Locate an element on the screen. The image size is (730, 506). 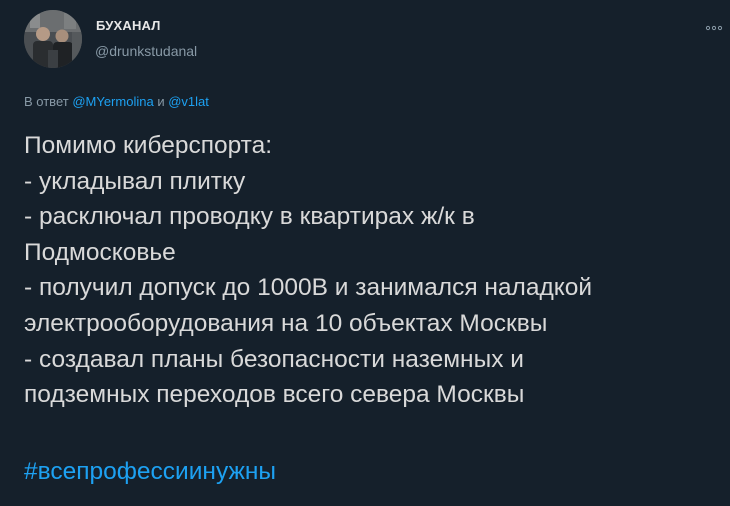
author-avatar is located at coordinates (53, 39).